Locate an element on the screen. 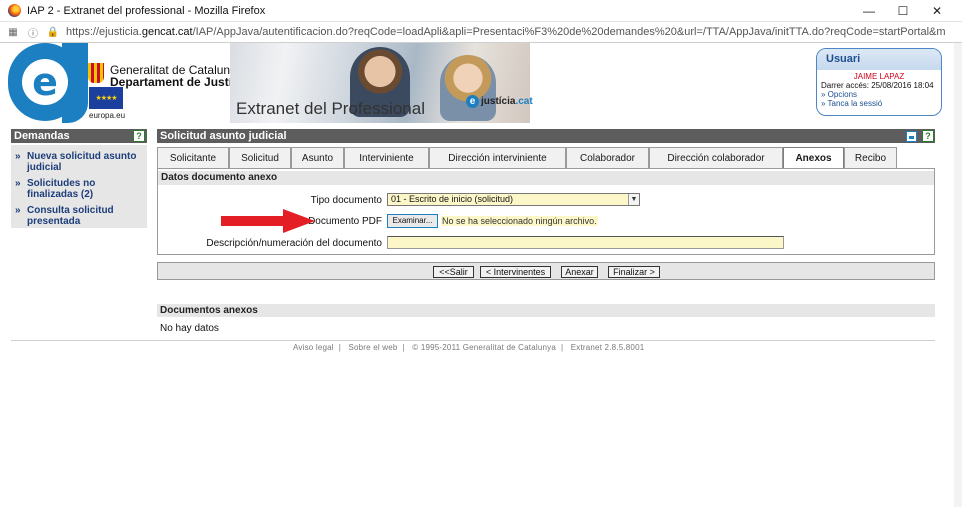 The height and width of the screenshot is (507, 962). options-link: » Opcions is located at coordinates (879, 94).